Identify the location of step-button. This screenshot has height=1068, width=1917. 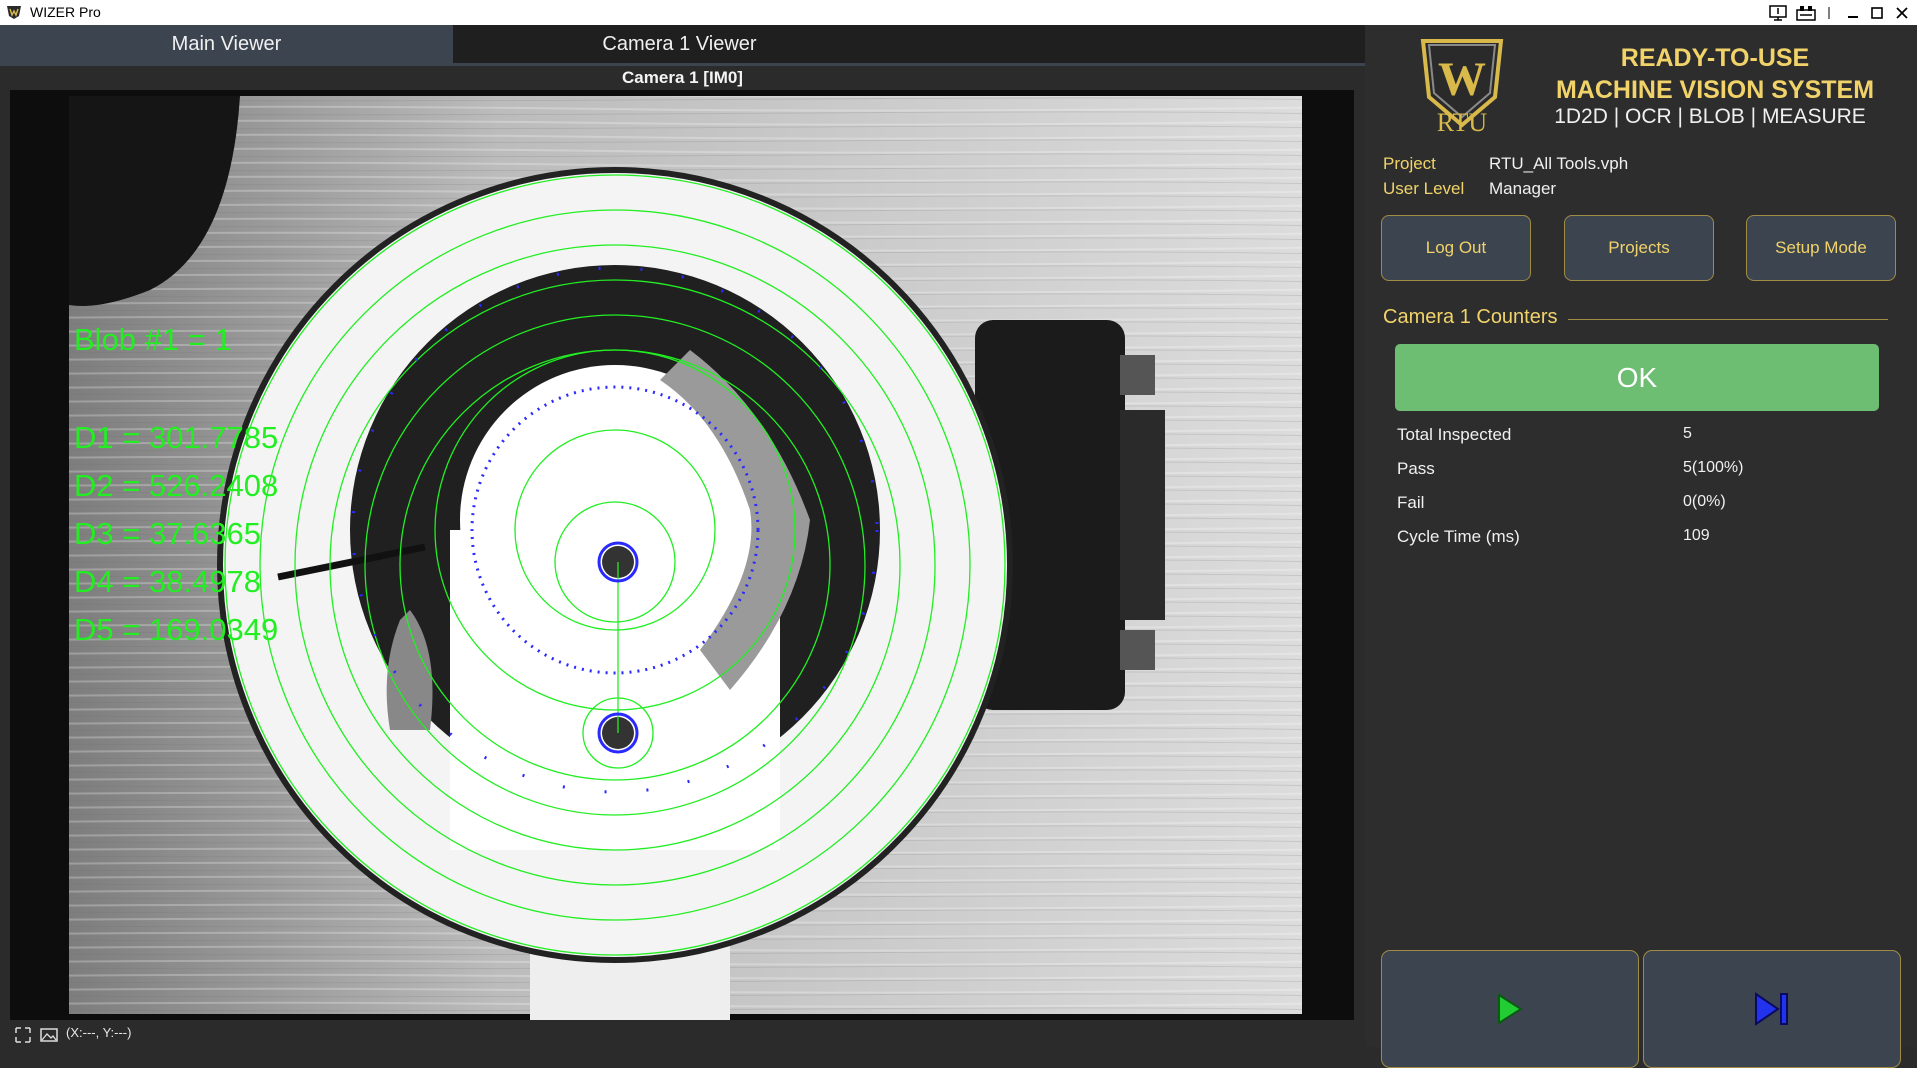
(1772, 1009).